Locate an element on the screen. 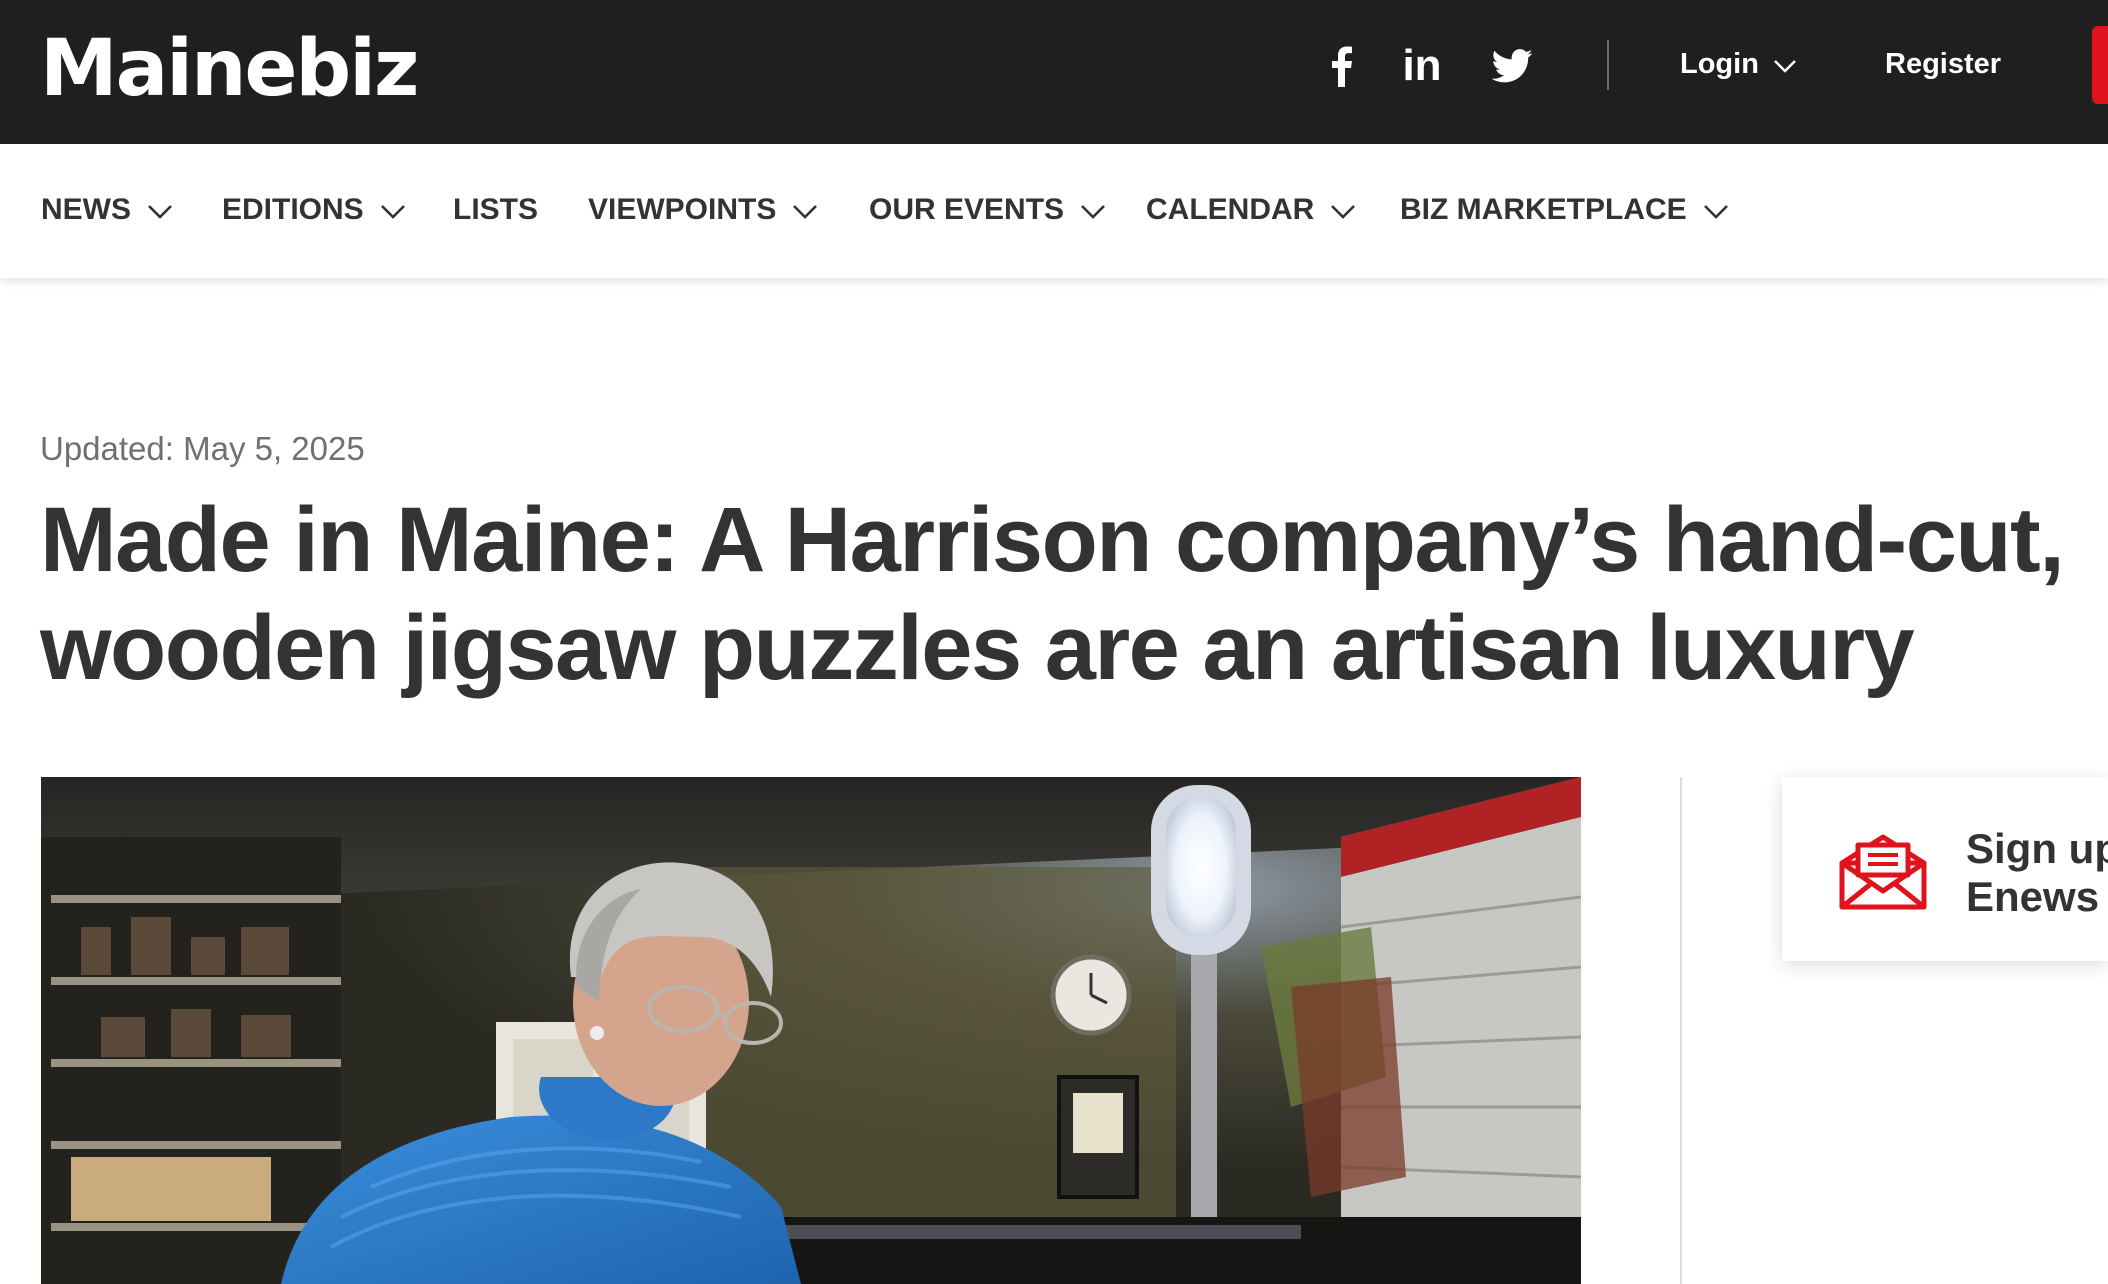 Image resolution: width=2108 pixels, height=1284 pixels. nav-item-editions: EDITIONS is located at coordinates (314, 210).